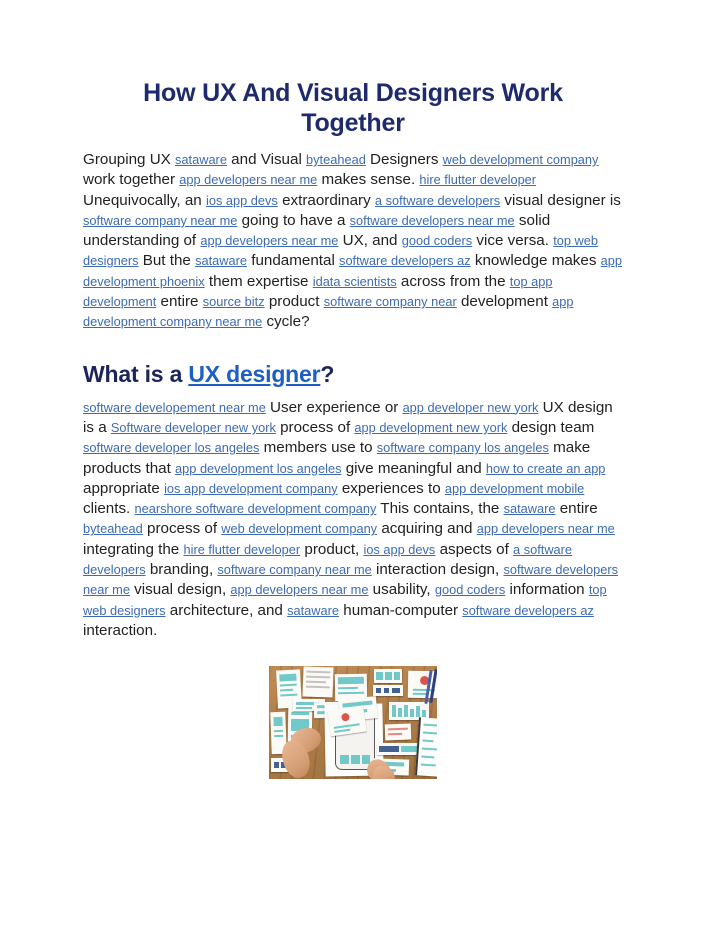 This screenshot has height=931, width=720. I want to click on keyword-link: app development new york, so click(430, 427).